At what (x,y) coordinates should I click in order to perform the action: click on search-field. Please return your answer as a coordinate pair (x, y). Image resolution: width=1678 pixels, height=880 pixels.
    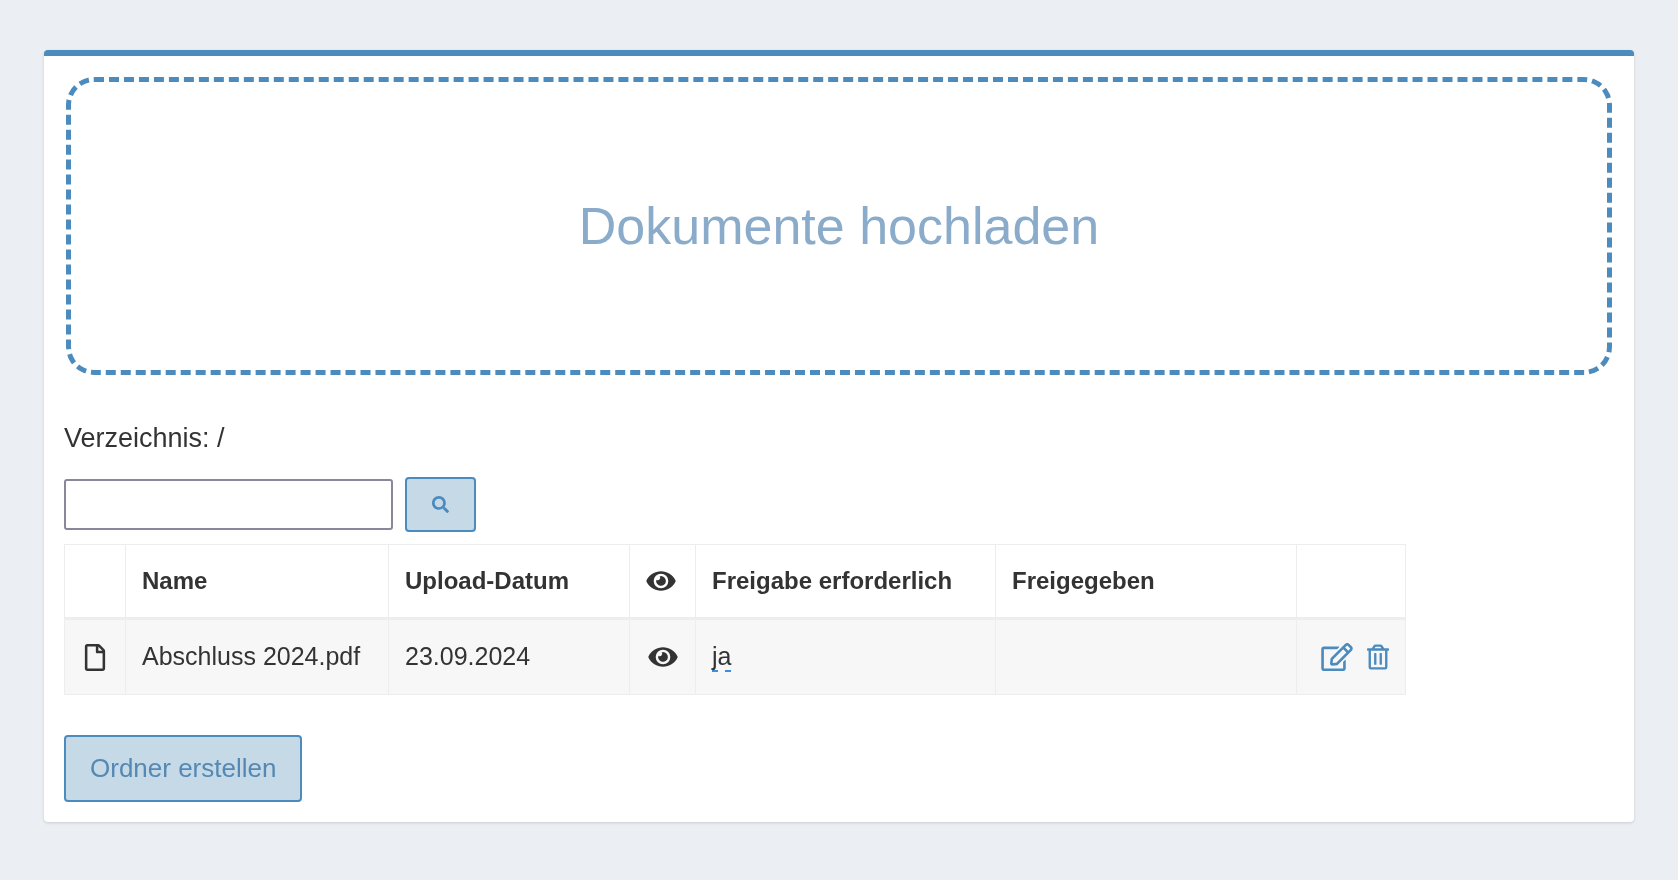
    Looking at the image, I should click on (228, 504).